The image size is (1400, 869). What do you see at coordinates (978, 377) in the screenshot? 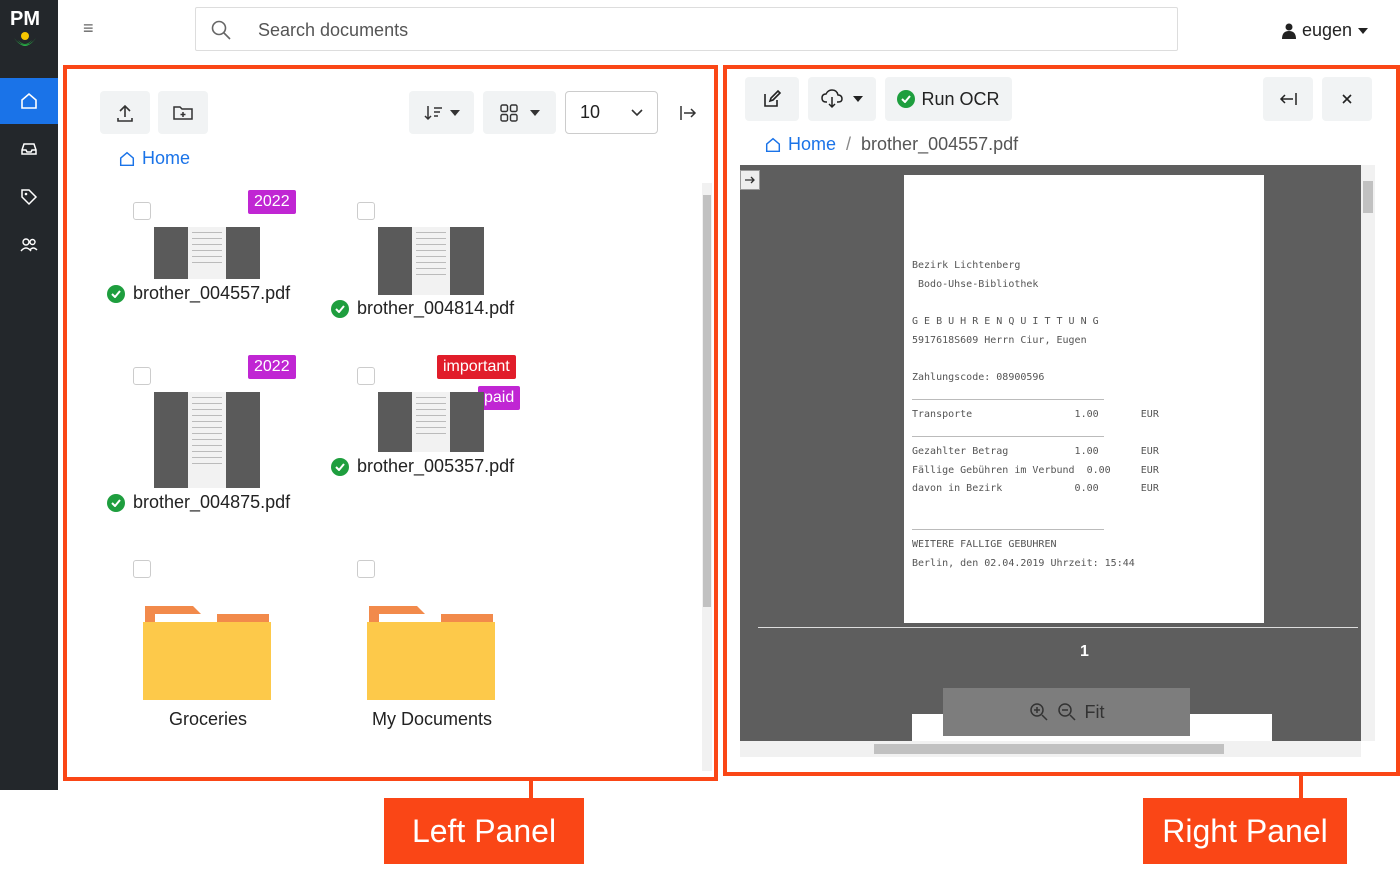
I see `receipt-line: Zahlungscode: 08900596` at bounding box center [978, 377].